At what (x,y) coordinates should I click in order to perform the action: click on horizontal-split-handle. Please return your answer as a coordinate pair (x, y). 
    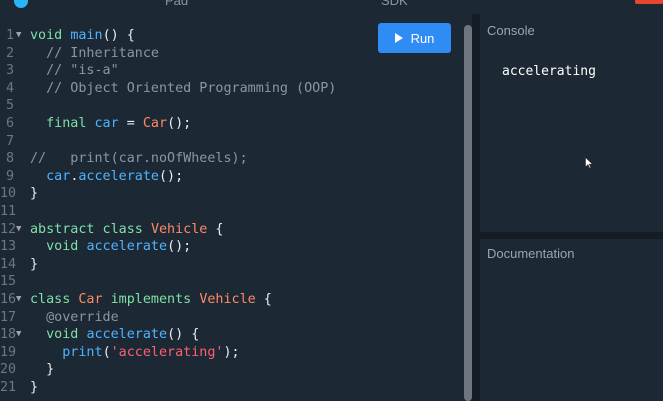
    Looking at the image, I should click on (571, 235).